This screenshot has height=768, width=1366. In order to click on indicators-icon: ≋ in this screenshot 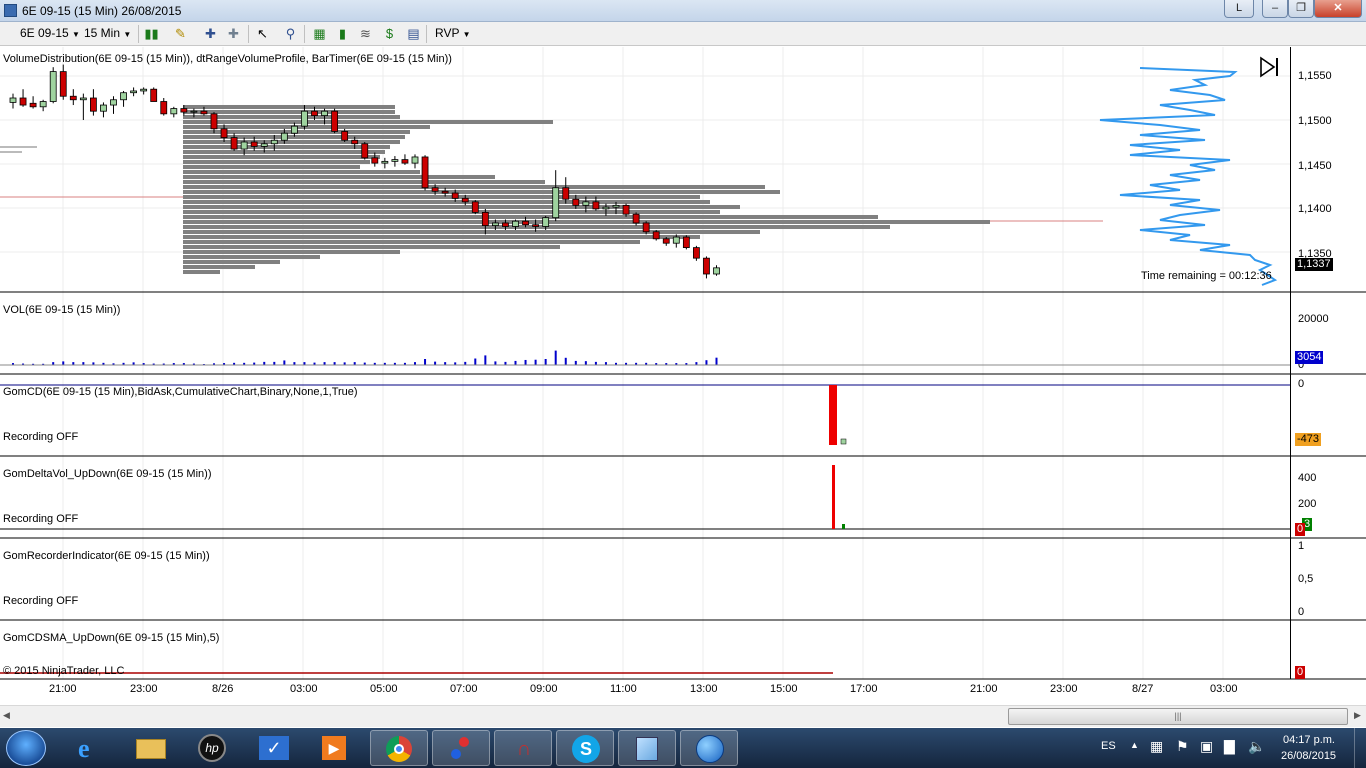, I will do `click(365, 33)`.